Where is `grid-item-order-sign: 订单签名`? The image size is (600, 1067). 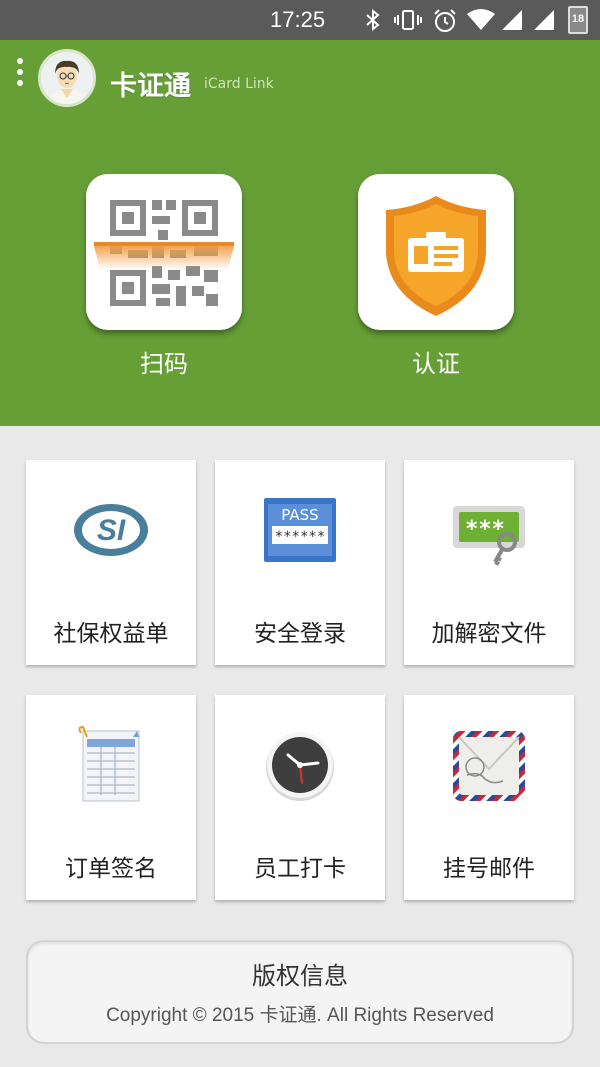
grid-item-order-sign: 订单签名 is located at coordinates (111, 797).